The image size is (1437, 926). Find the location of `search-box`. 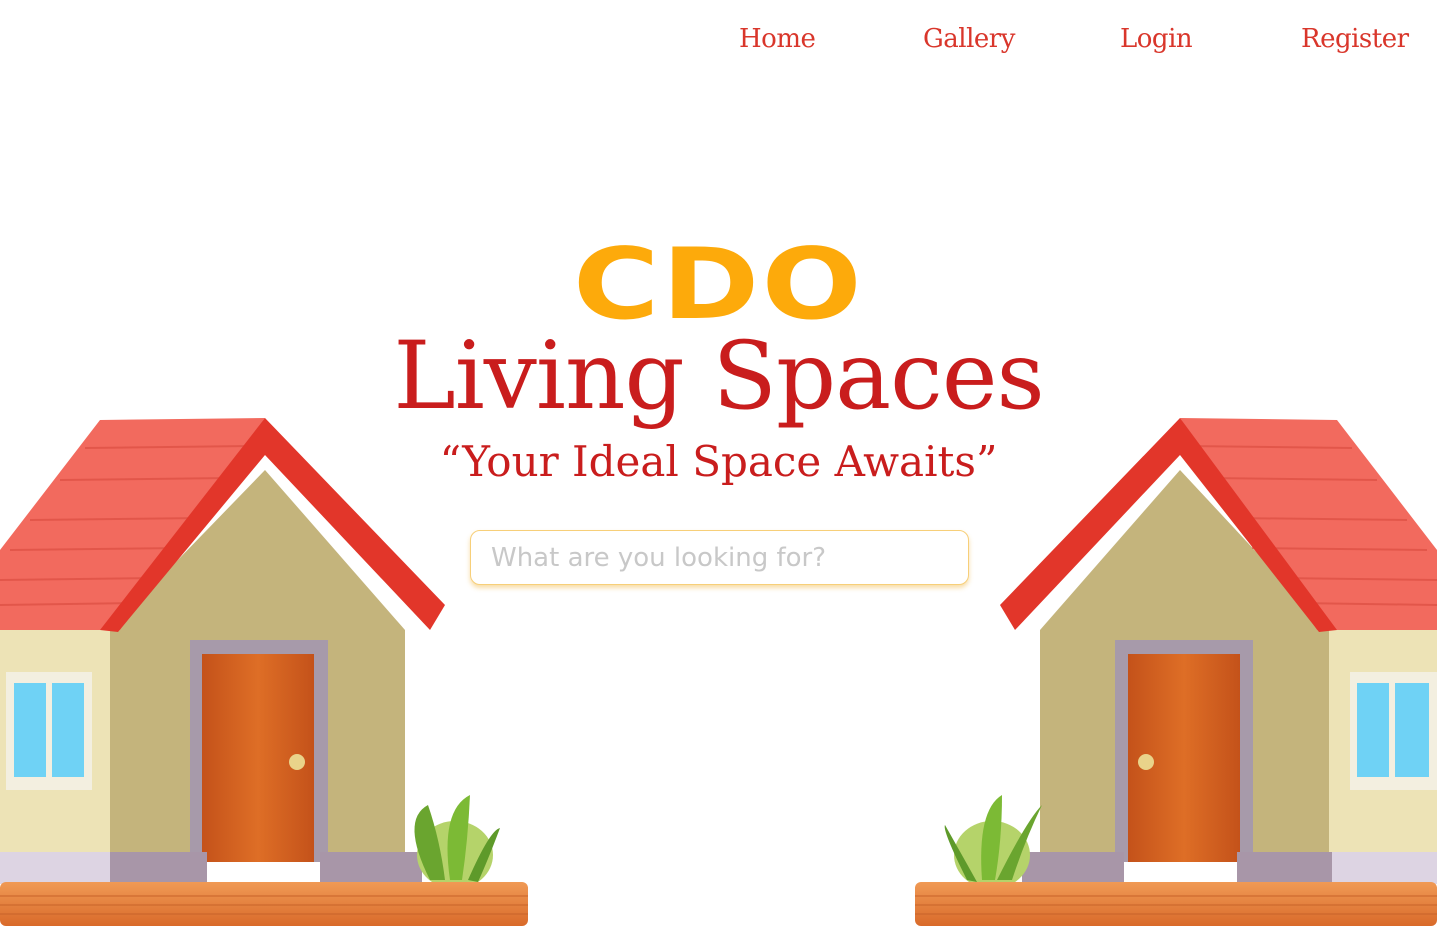

search-box is located at coordinates (719, 557).